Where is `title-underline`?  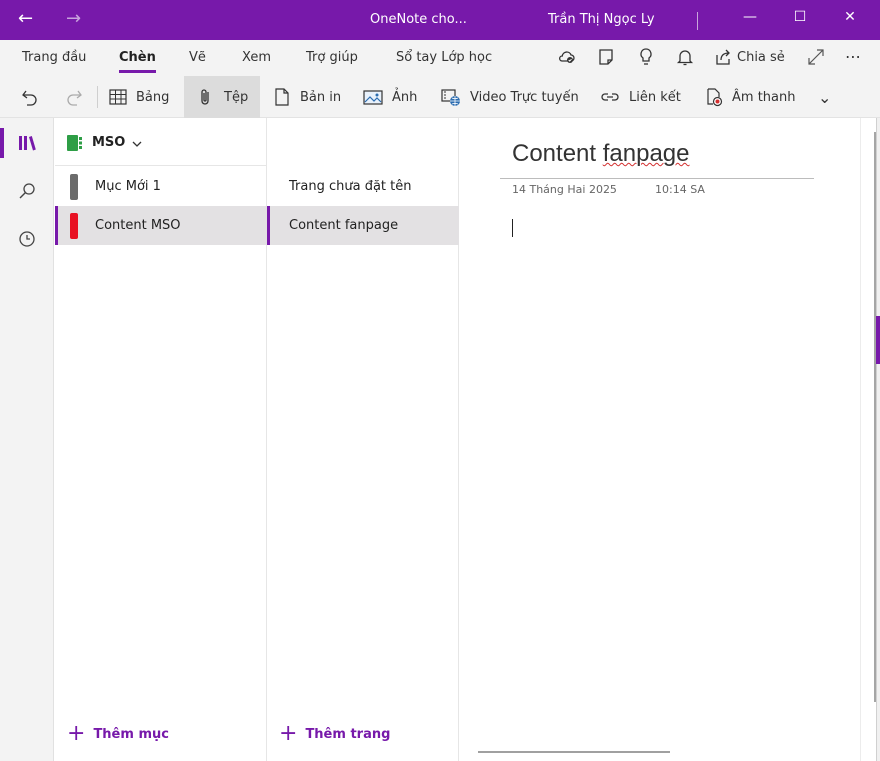 title-underline is located at coordinates (657, 178).